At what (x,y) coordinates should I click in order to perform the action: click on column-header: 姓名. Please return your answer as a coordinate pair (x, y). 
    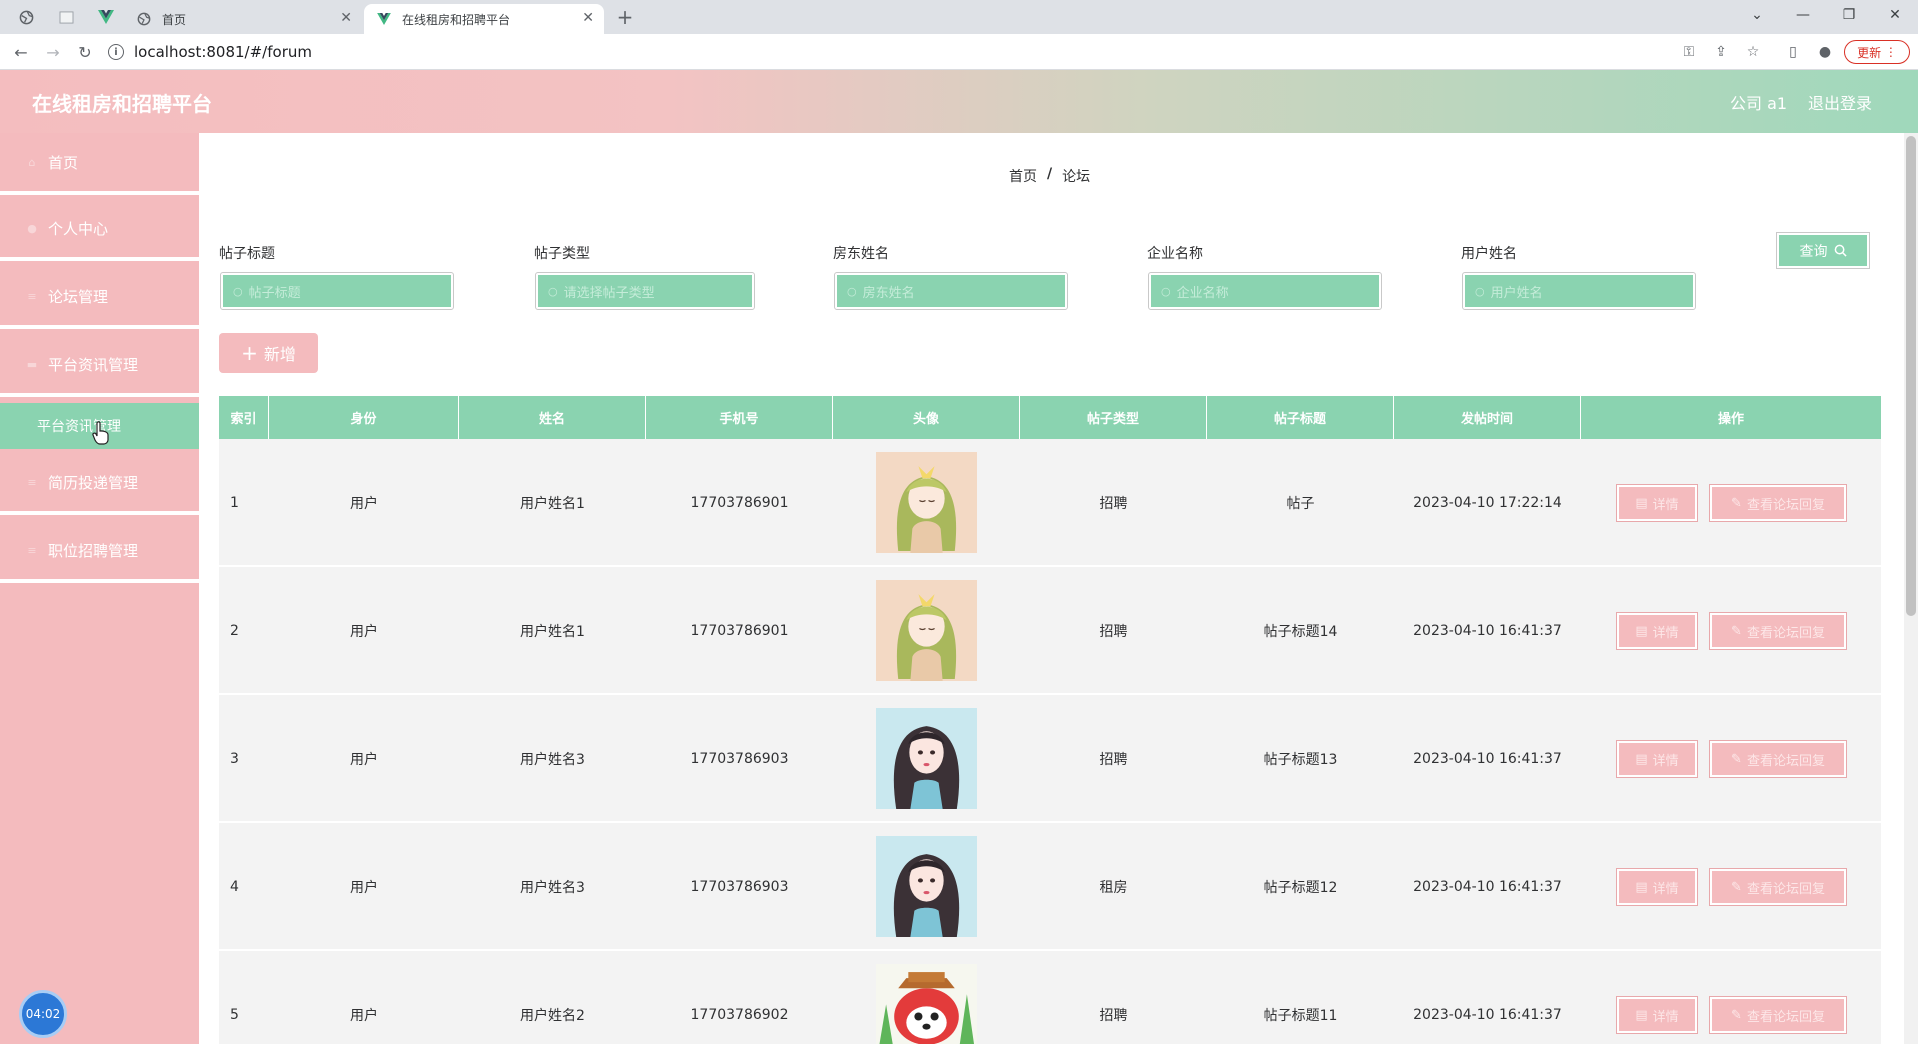
    Looking at the image, I should click on (552, 417).